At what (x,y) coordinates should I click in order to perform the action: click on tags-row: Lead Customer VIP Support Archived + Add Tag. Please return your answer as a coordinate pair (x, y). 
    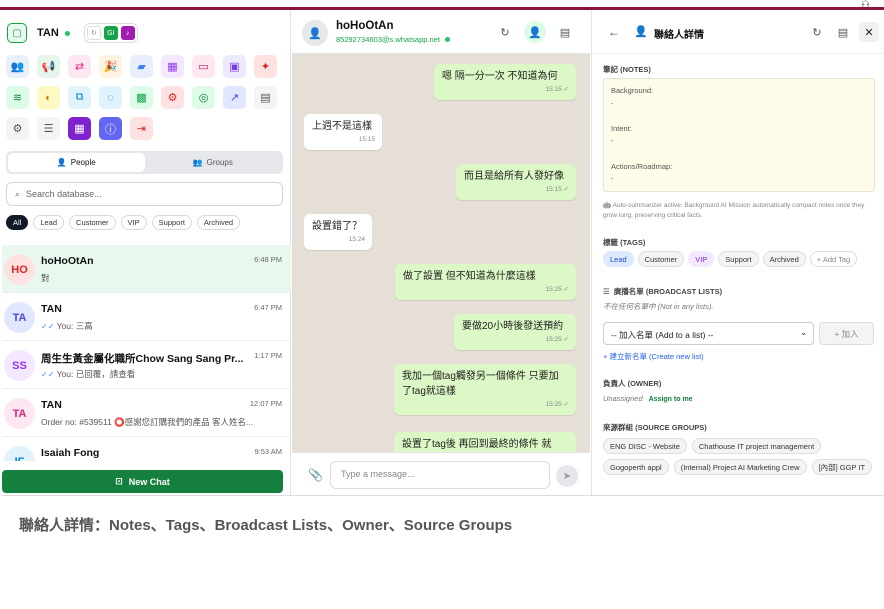
    Looking at the image, I should click on (730, 259).